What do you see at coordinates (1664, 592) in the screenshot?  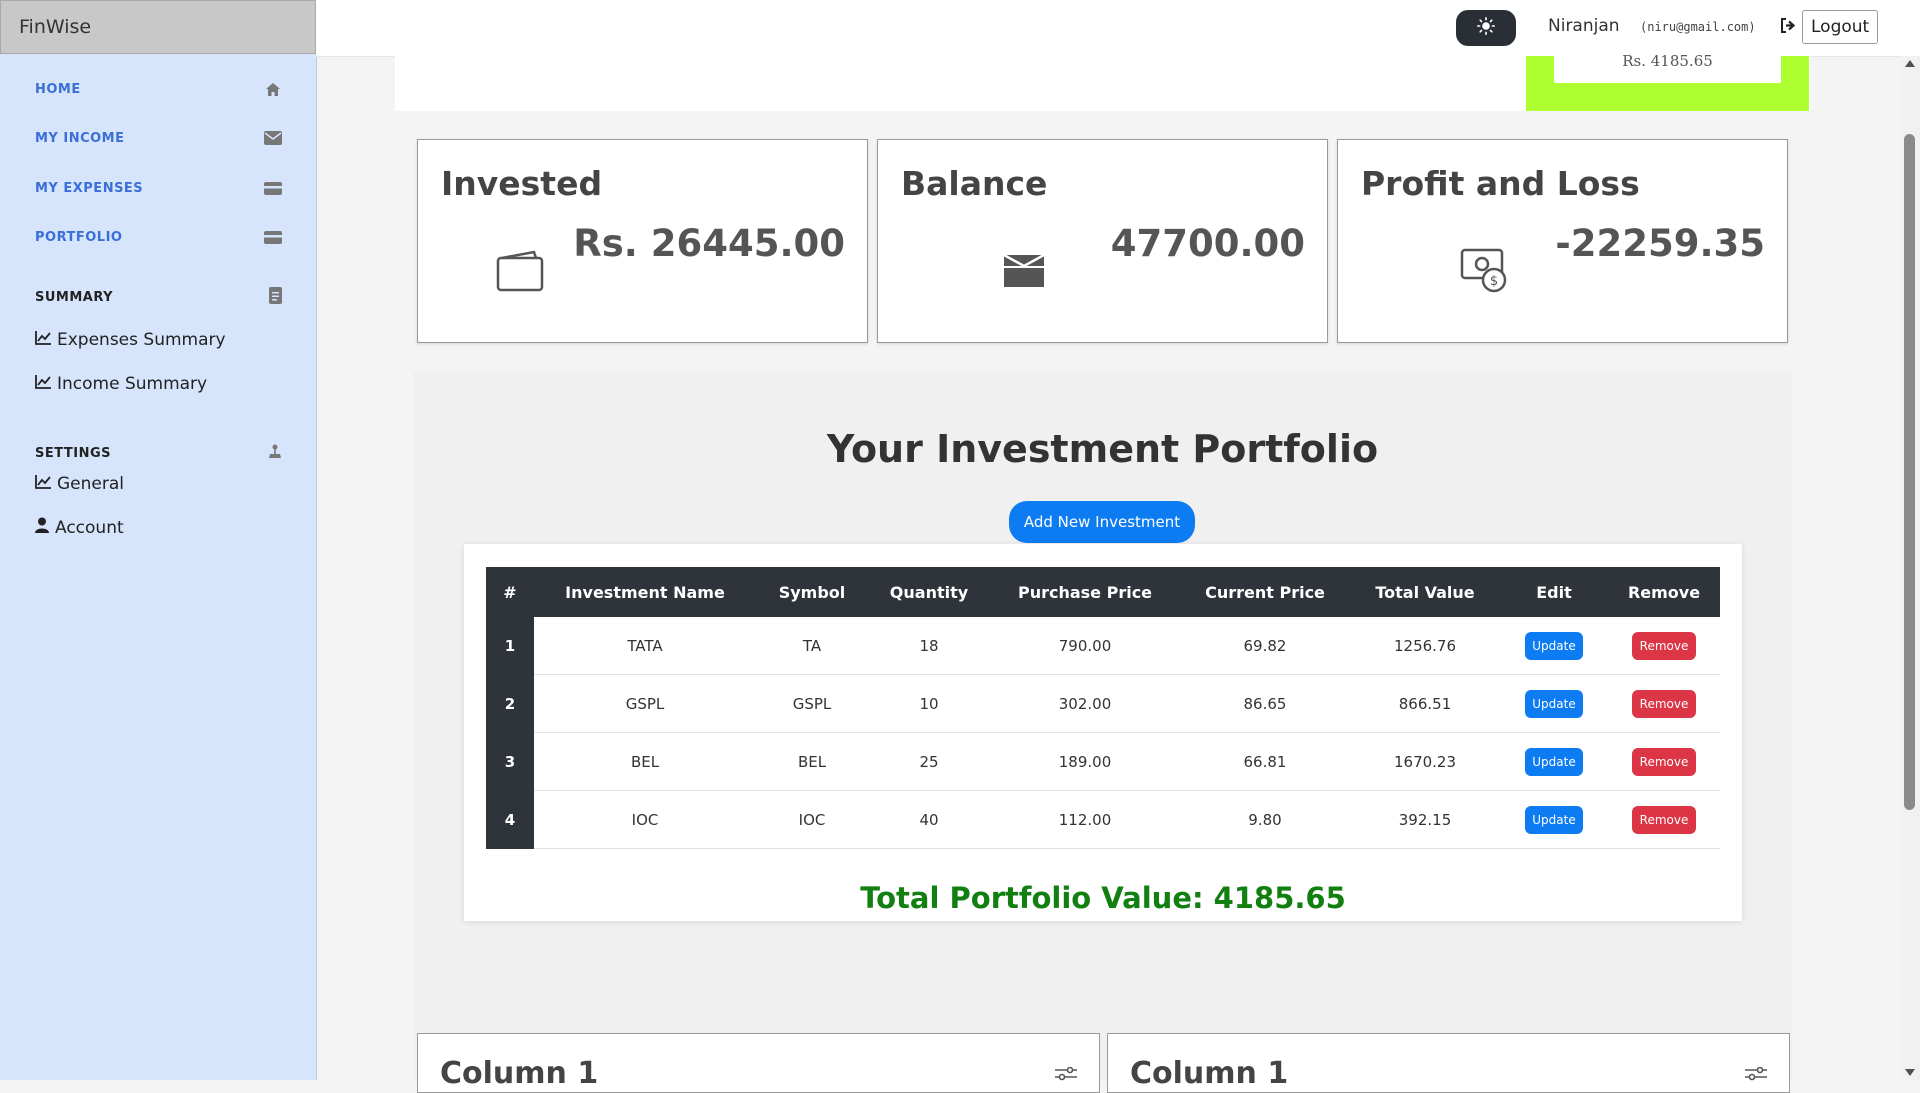 I see `column-header: Remove` at bounding box center [1664, 592].